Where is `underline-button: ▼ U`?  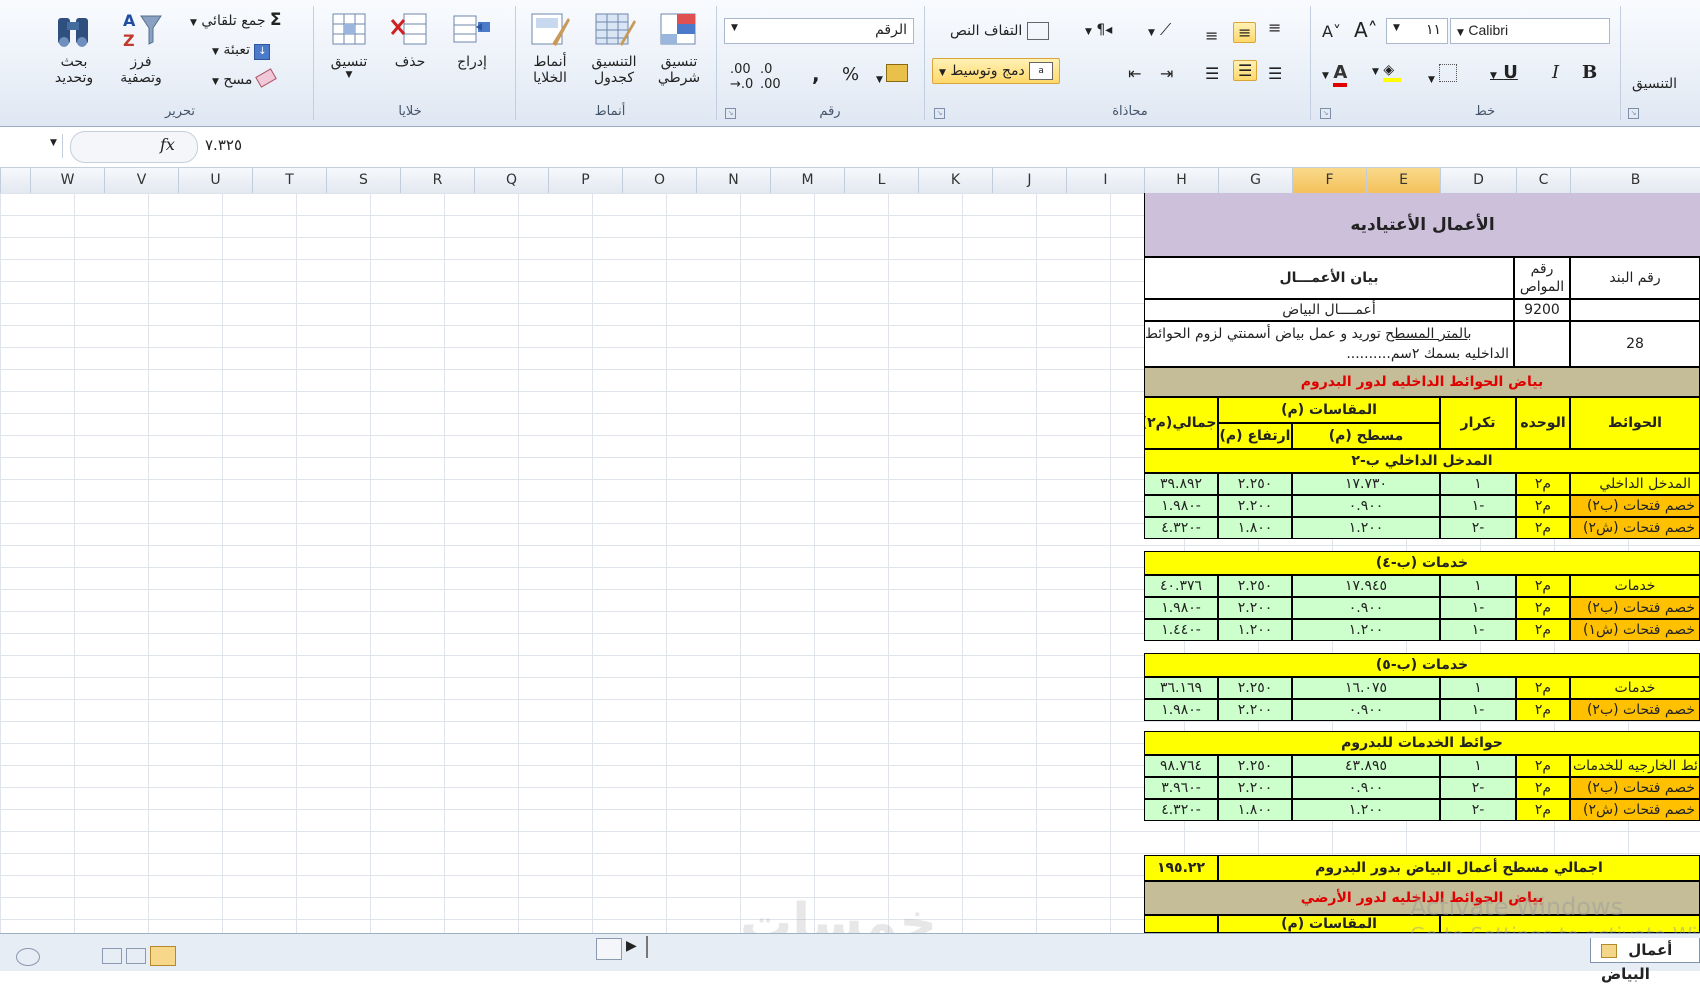
underline-button: ▼ U is located at coordinates (1504, 72).